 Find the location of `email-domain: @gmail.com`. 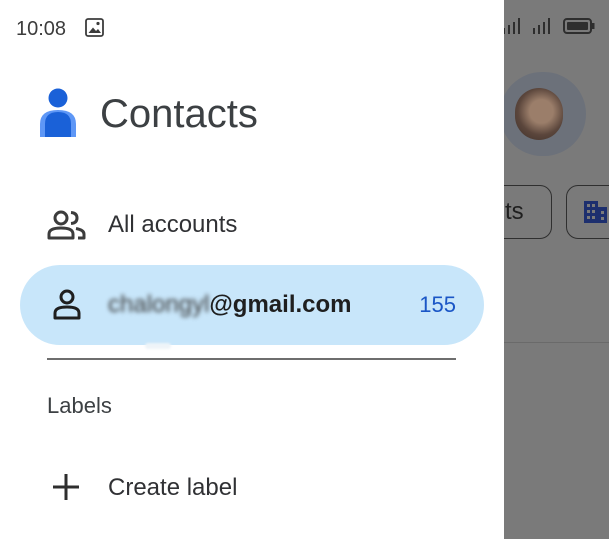

email-domain: @gmail.com is located at coordinates (280, 304).